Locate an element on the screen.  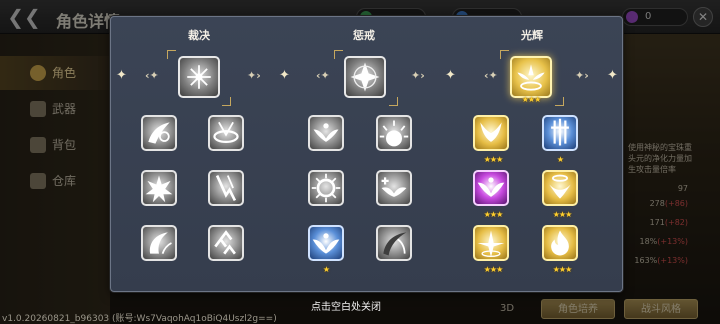
arcane-angel-icon is located at coordinates (491, 187).